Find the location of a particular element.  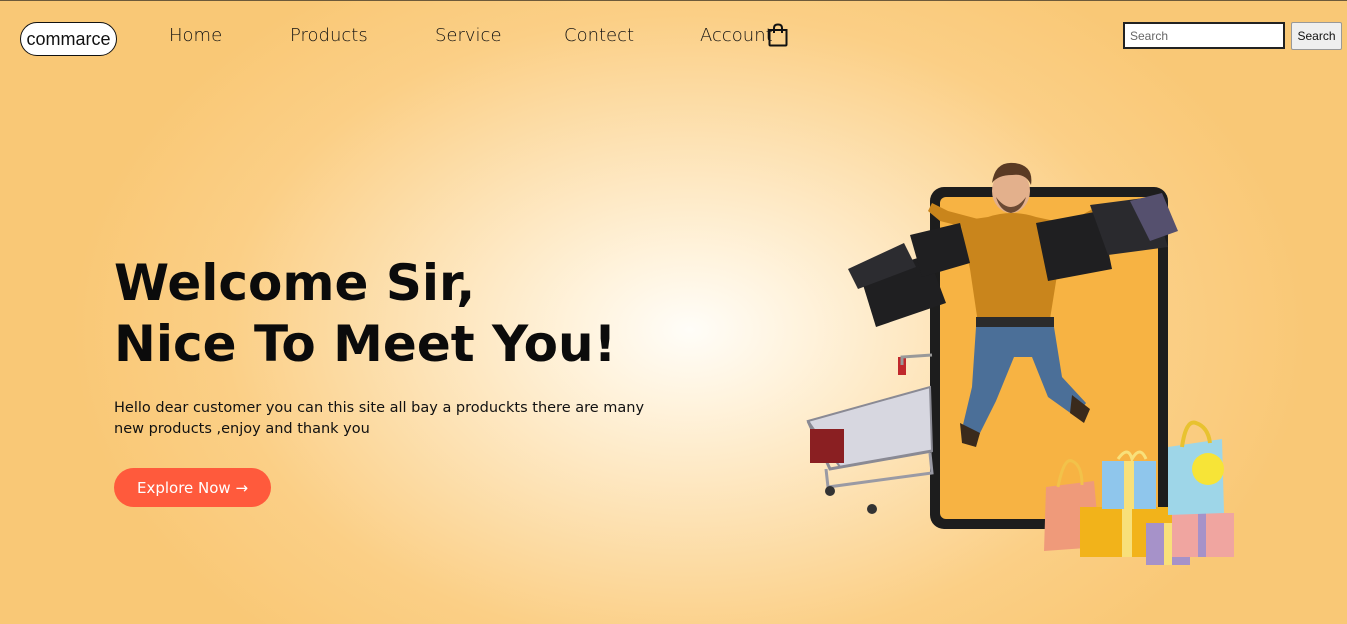

nav-account-link: Account is located at coordinates (736, 35).